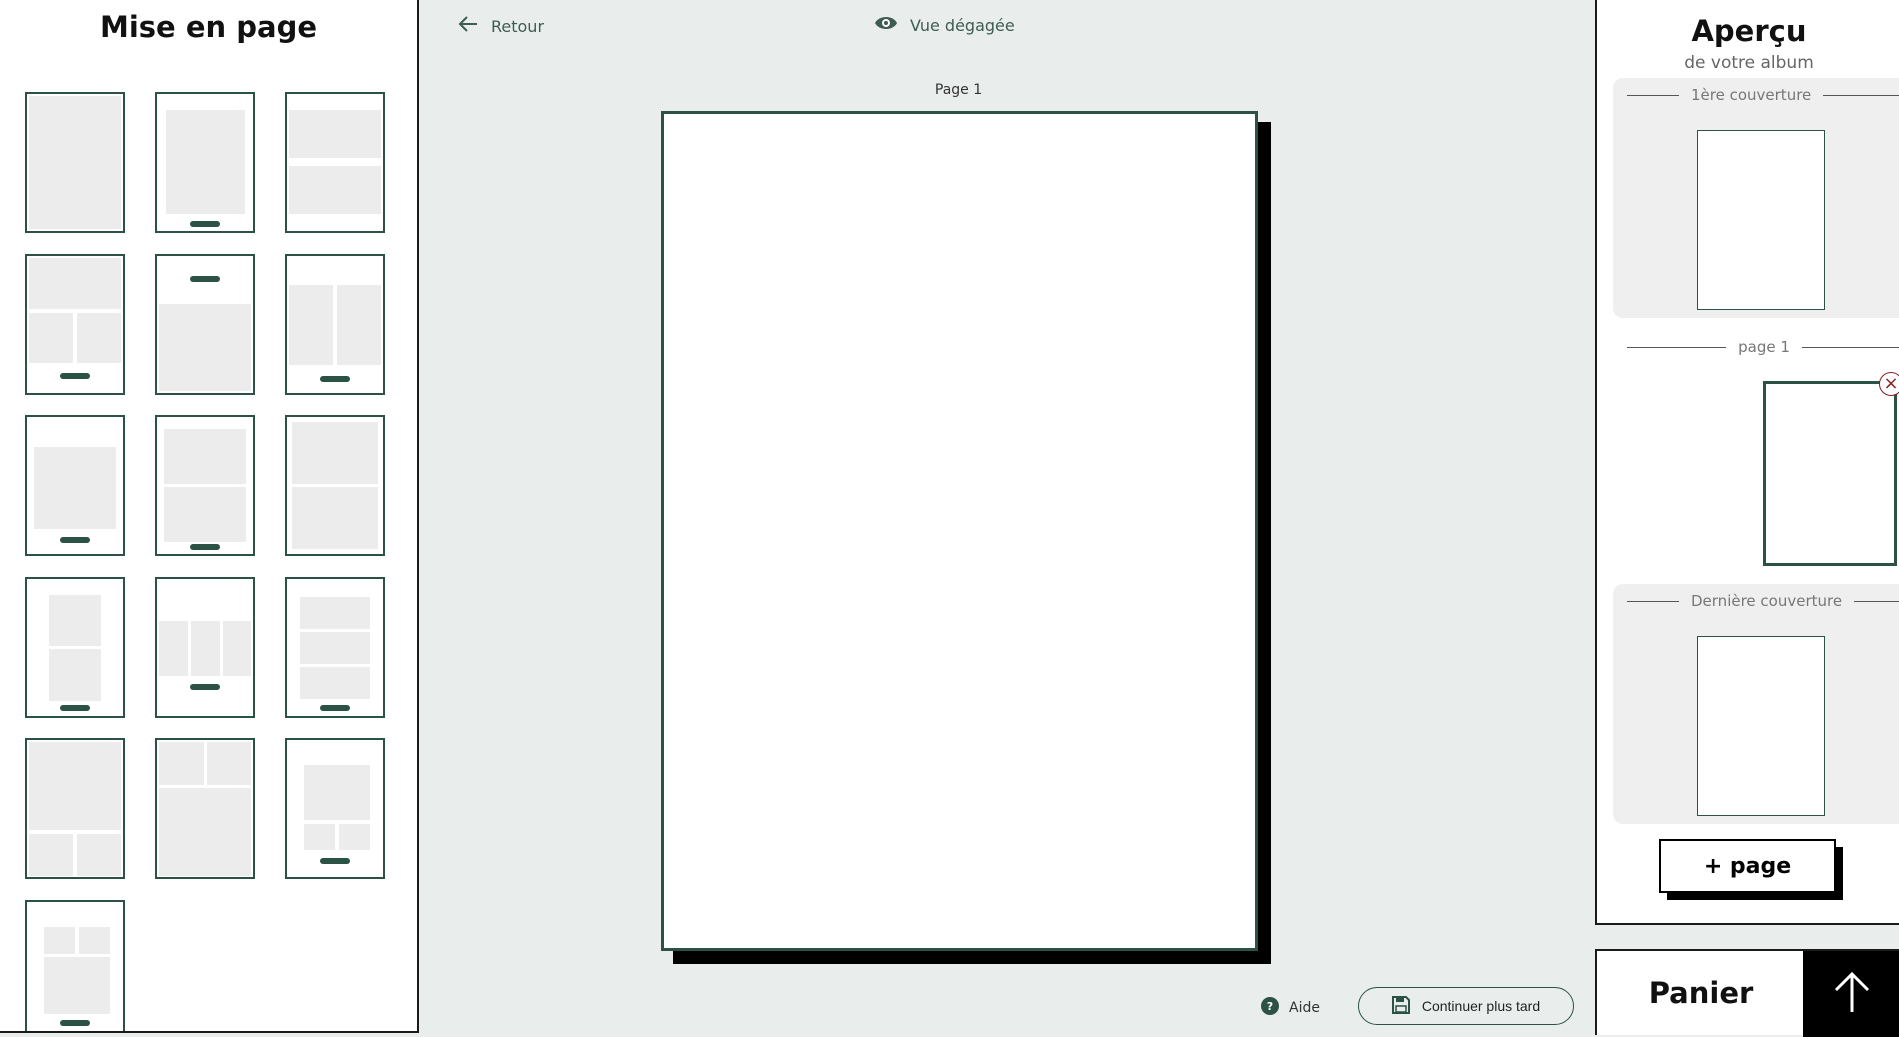 The width and height of the screenshot is (1899, 1037). I want to click on layout-thumb-three-stacked-caption, so click(335, 647).